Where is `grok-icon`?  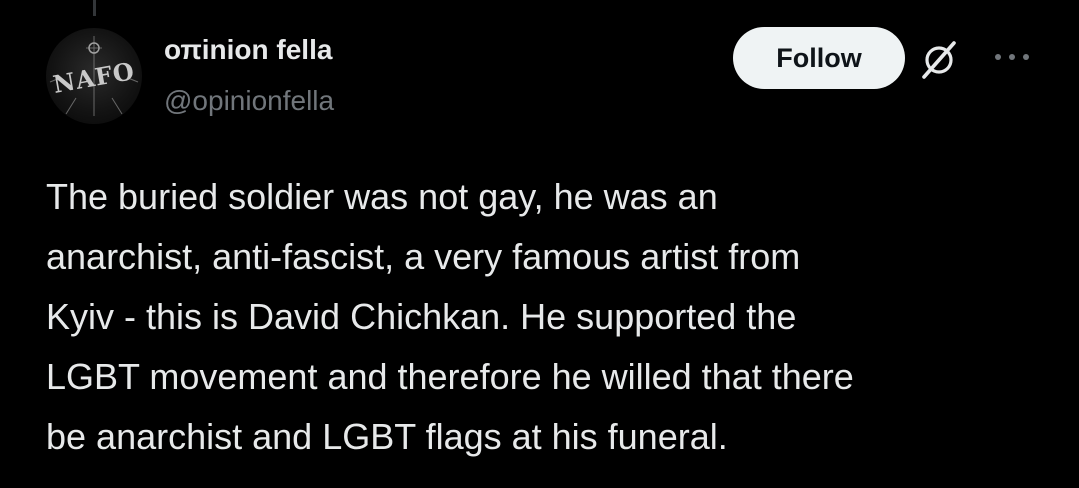 grok-icon is located at coordinates (939, 60).